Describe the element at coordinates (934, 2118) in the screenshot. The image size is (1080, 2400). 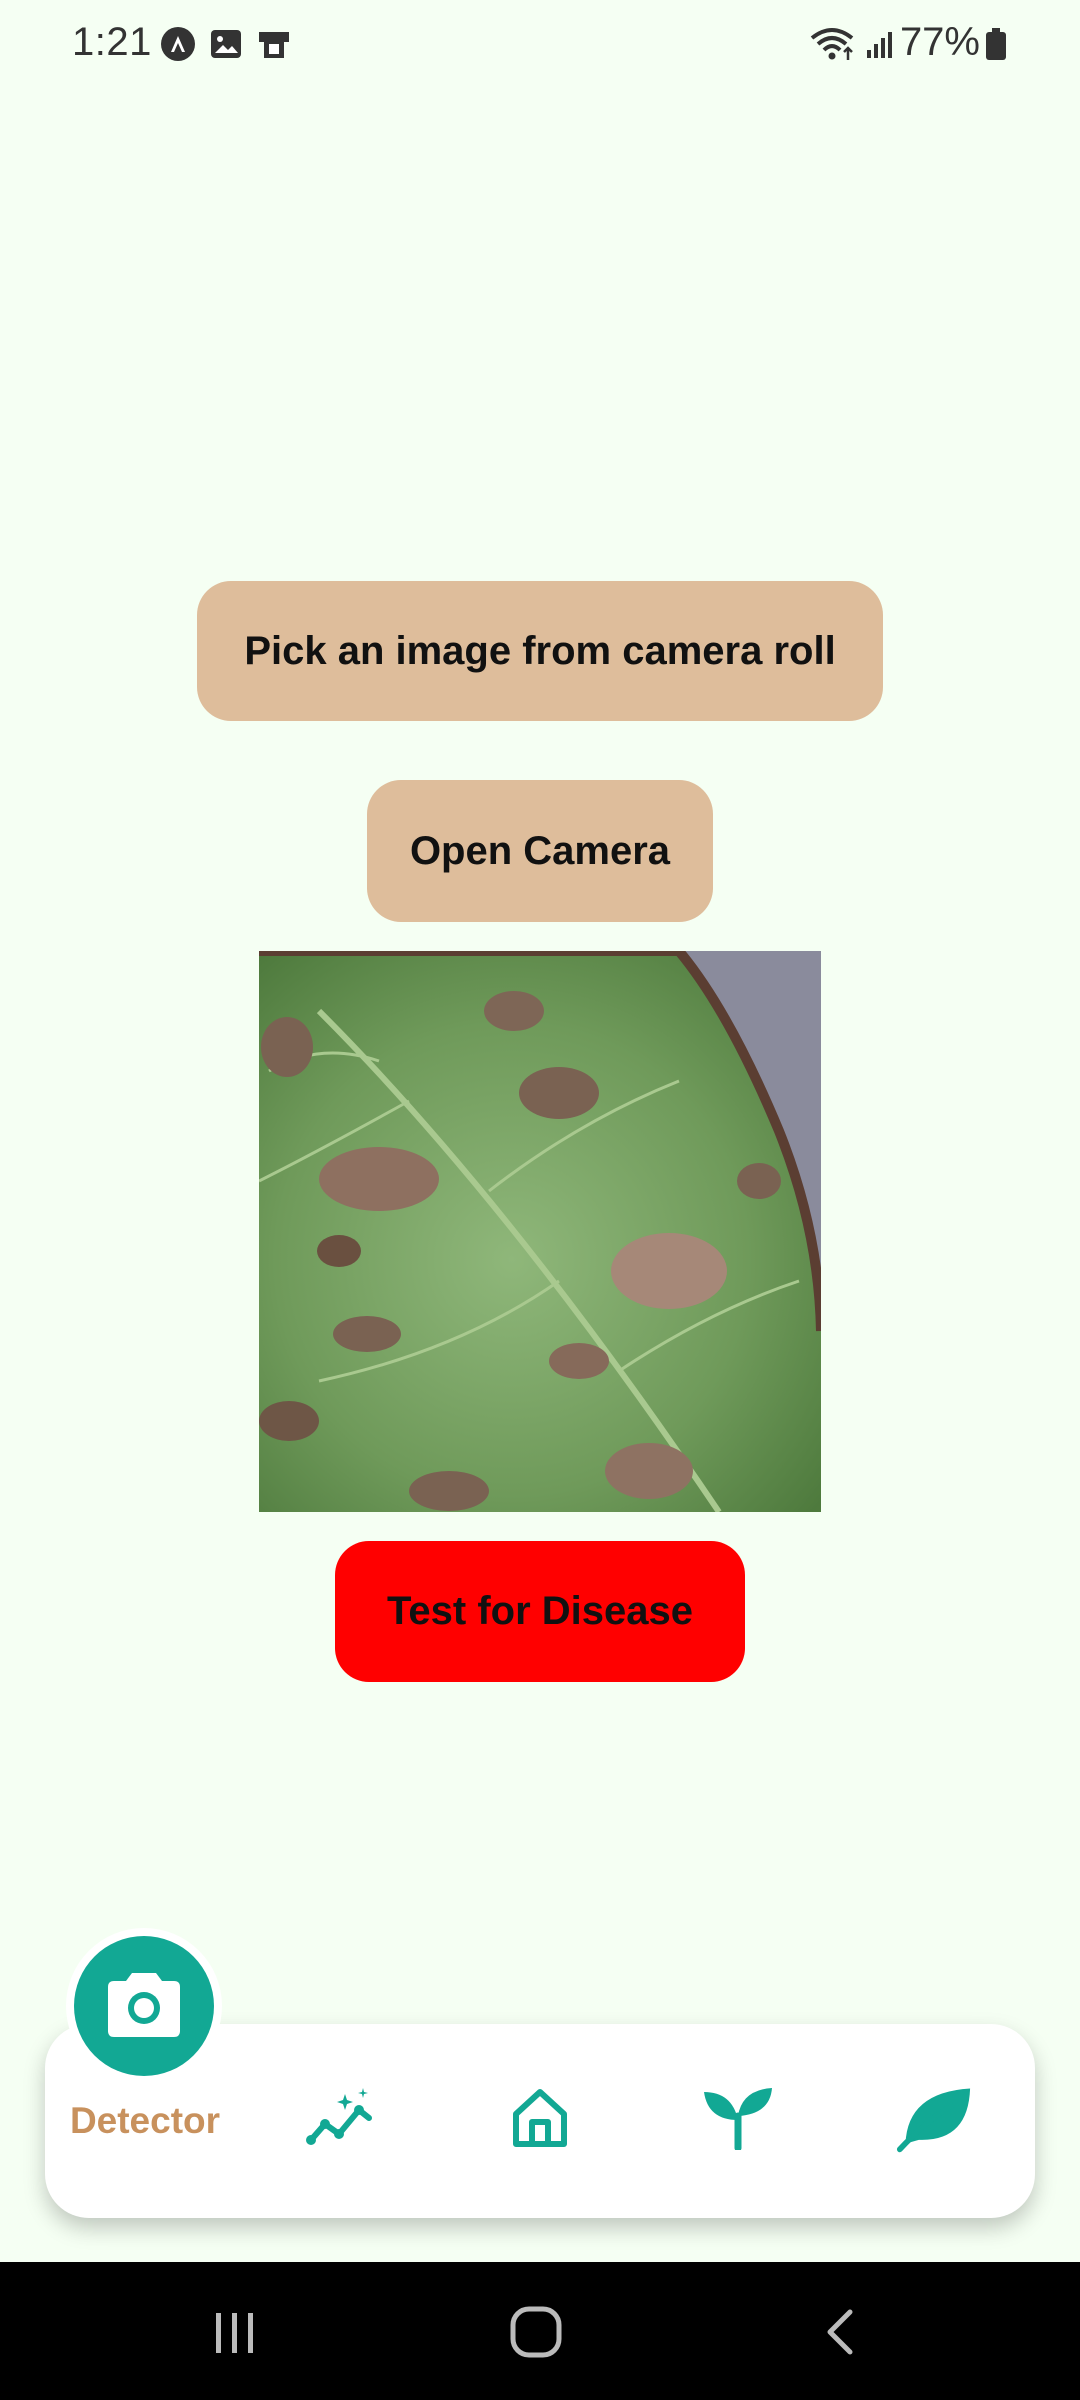
I see `leaf-icon` at that location.